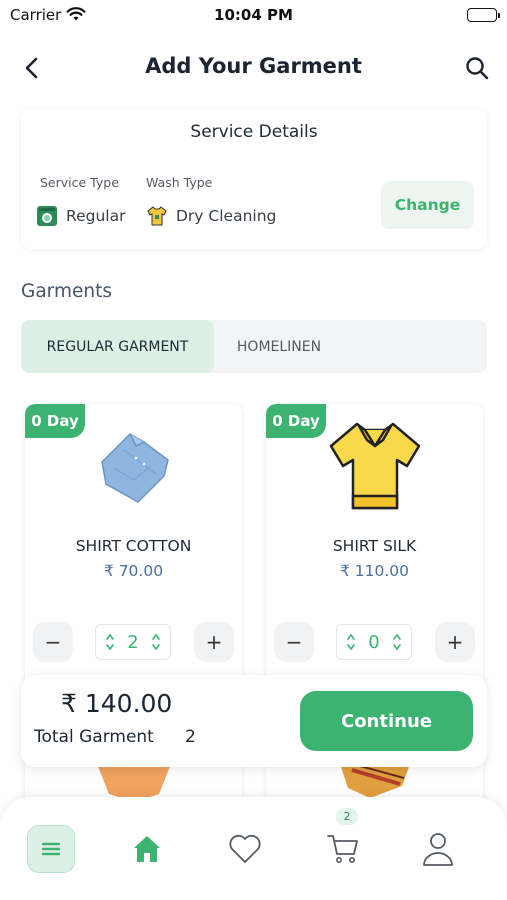 This screenshot has width=507, height=900. What do you see at coordinates (226, 216) in the screenshot?
I see `wash-type-text: Dry Cleaning` at bounding box center [226, 216].